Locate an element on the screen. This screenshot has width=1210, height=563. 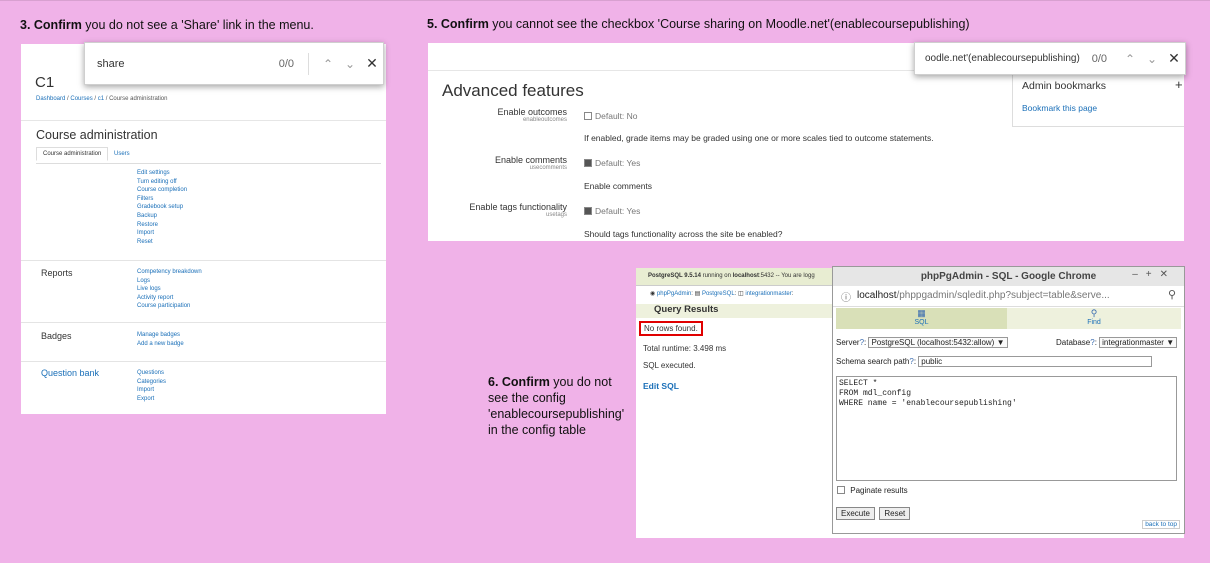
step6-line2: see the config is located at coordinates (527, 398).